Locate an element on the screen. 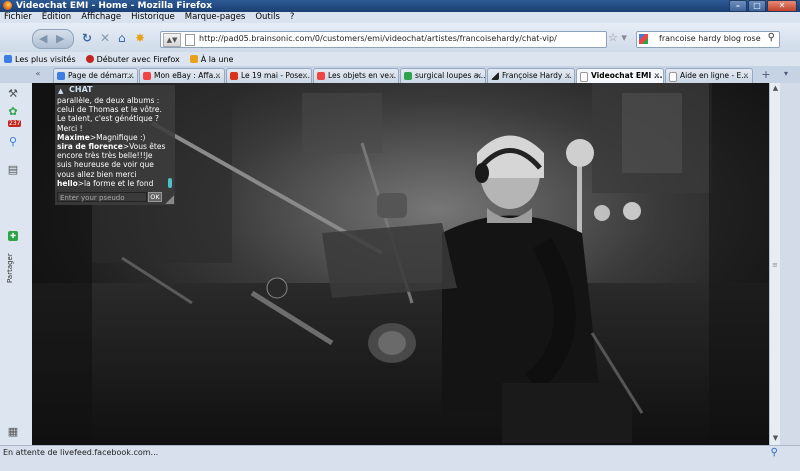 The width and height of the screenshot is (800, 471). window-controls: – □ ✕ is located at coordinates (763, 6).